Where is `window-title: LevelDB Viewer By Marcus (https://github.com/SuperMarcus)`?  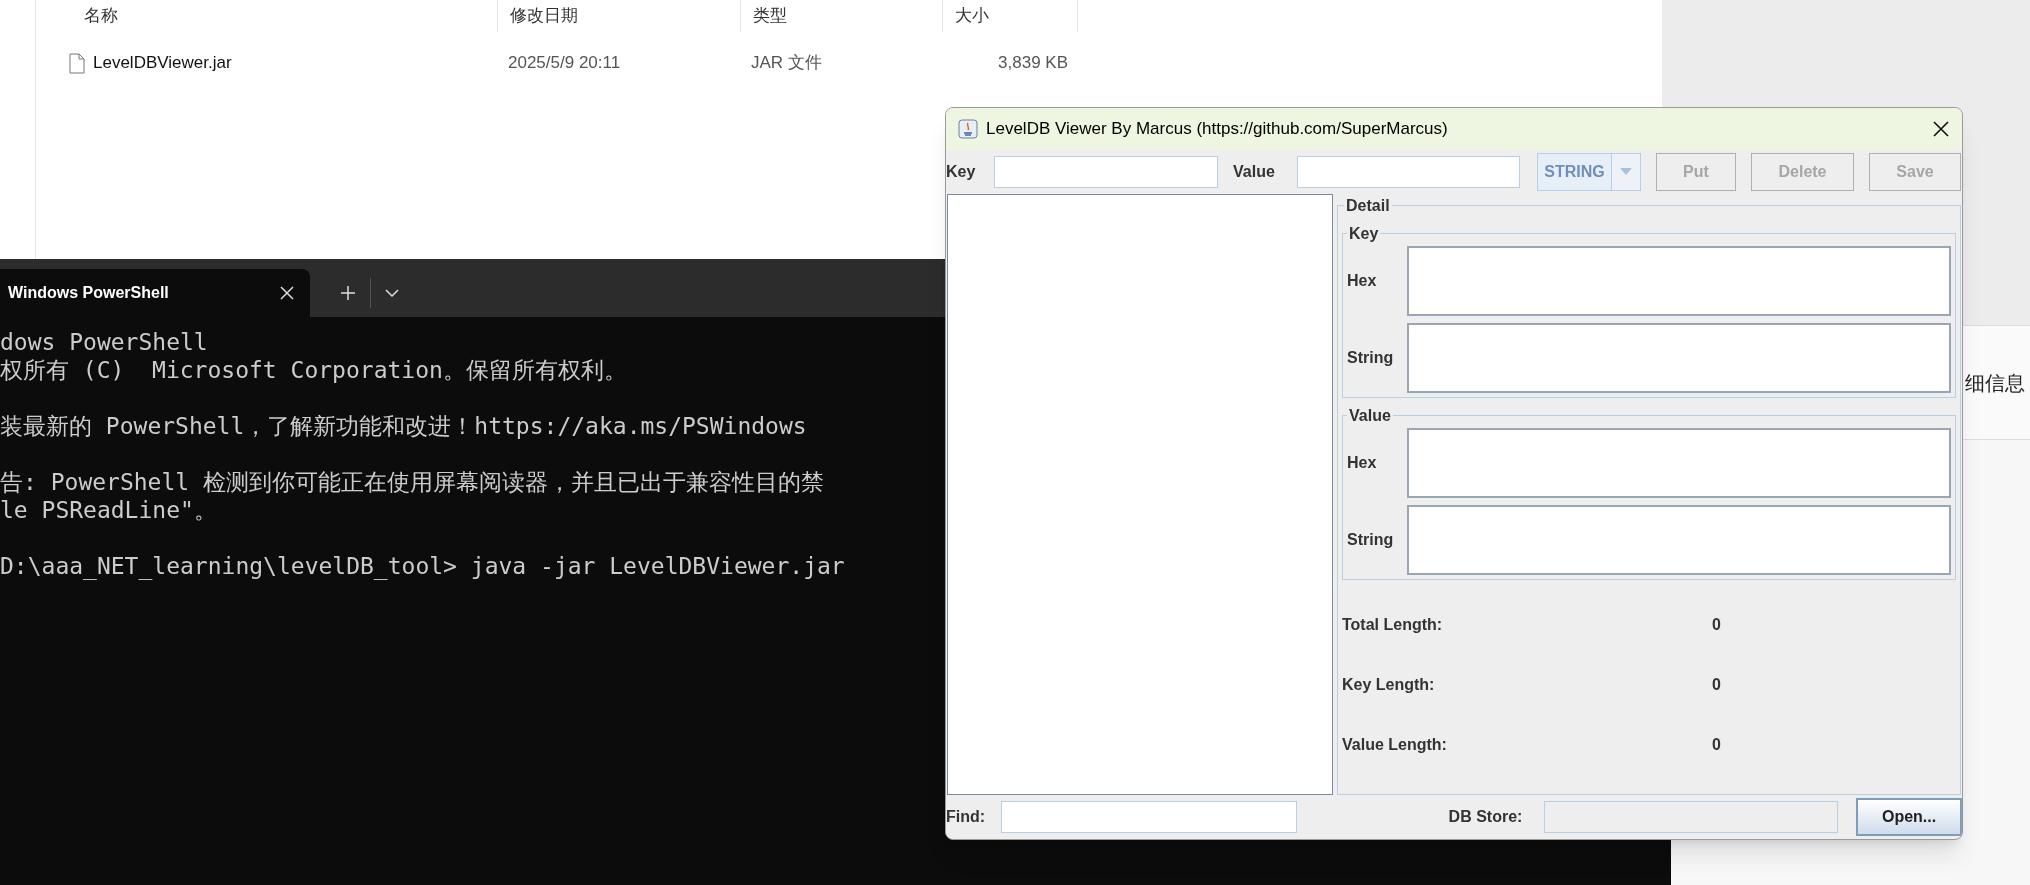
window-title: LevelDB Viewer By Marcus (https://github.com/SuperMarcus) is located at coordinates (1217, 129).